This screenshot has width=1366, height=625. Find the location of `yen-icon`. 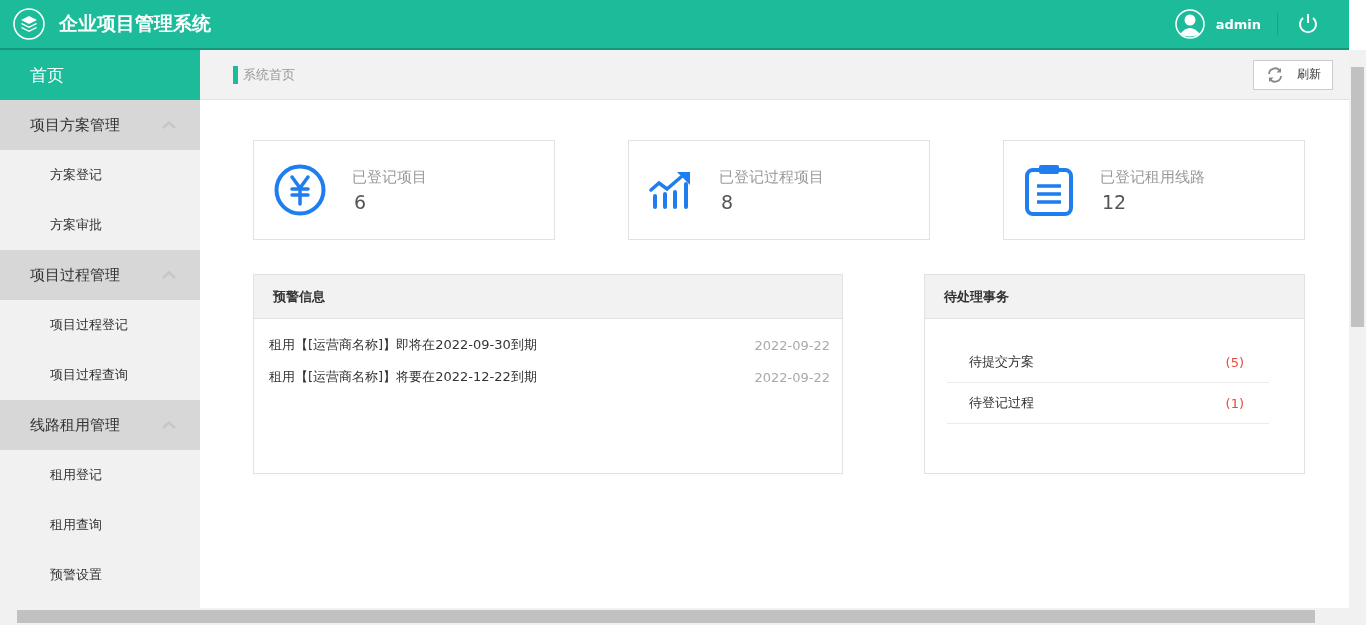

yen-icon is located at coordinates (300, 190).